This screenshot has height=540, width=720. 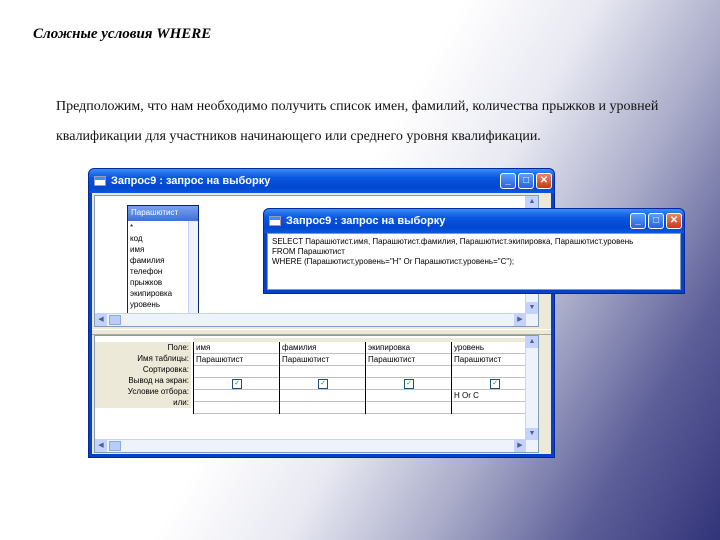 What do you see at coordinates (163, 249) in the screenshot?
I see `field-item: имя` at bounding box center [163, 249].